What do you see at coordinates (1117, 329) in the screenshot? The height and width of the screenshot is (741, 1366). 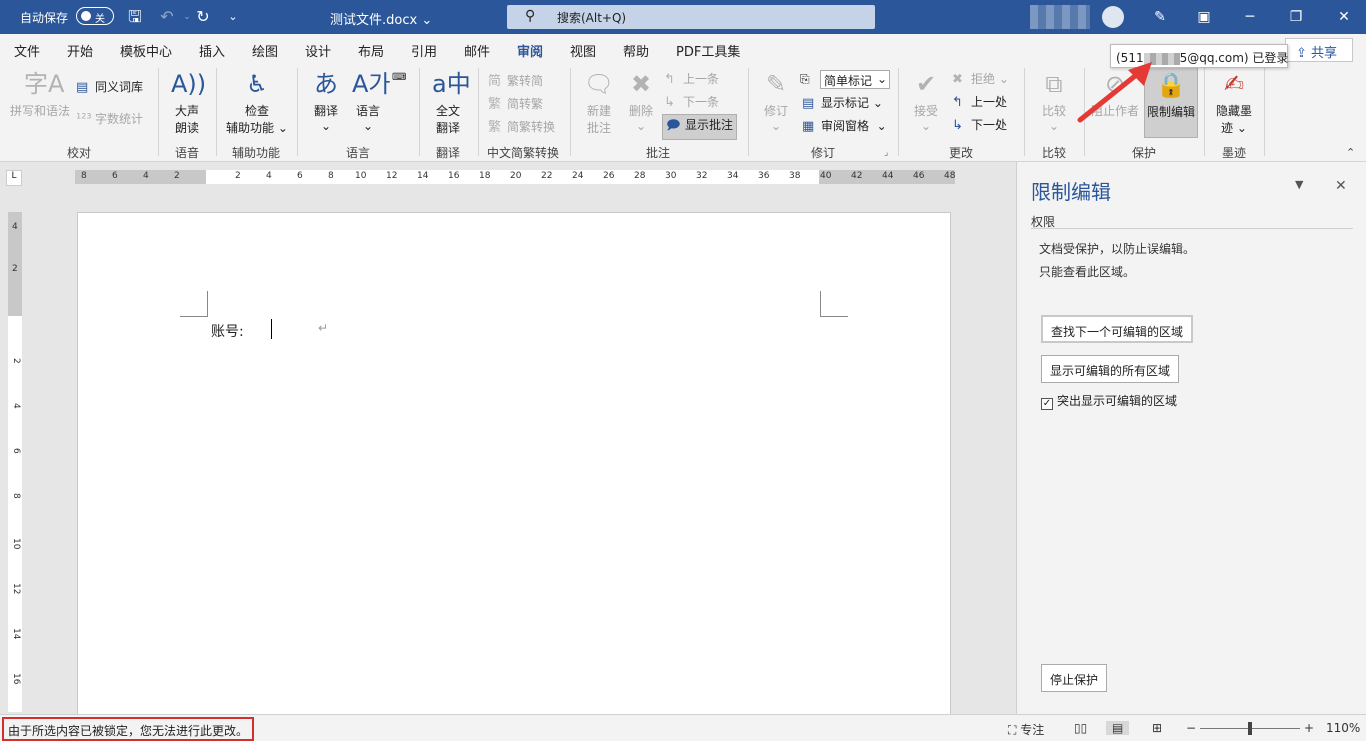 I see `find-next-editable-button: 查找下一个可编辑的区域` at bounding box center [1117, 329].